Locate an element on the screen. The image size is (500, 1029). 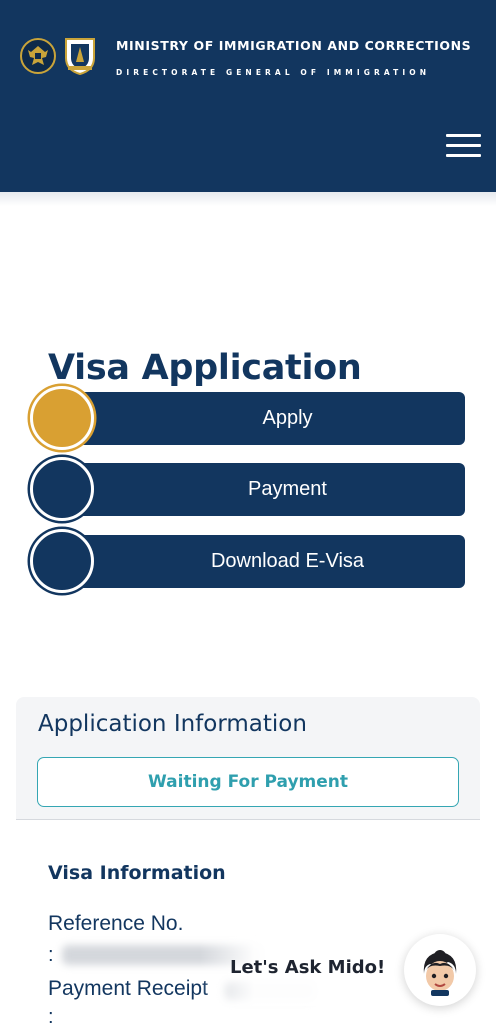
directorate-subtitle: DIRECTORATE GENERAL OF IMMIGRATION is located at coordinates (273, 72).